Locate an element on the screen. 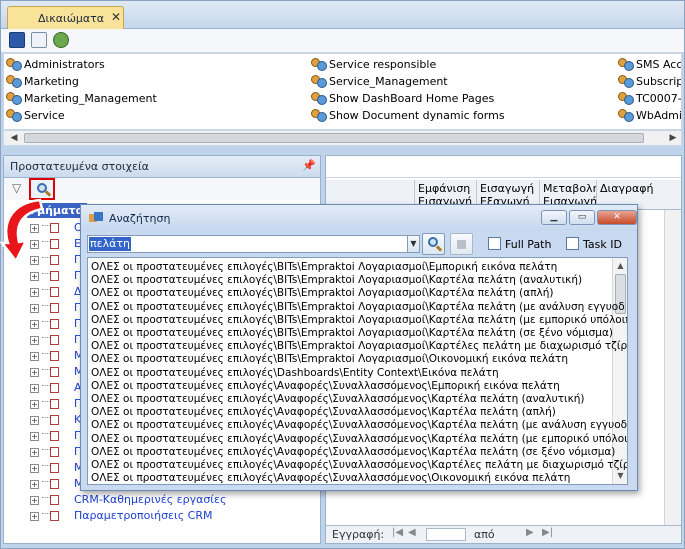 Image resolution: width=685 pixels, height=549 pixels. horizontal-scrollbar: ◀ ▶ is located at coordinates (342, 138).